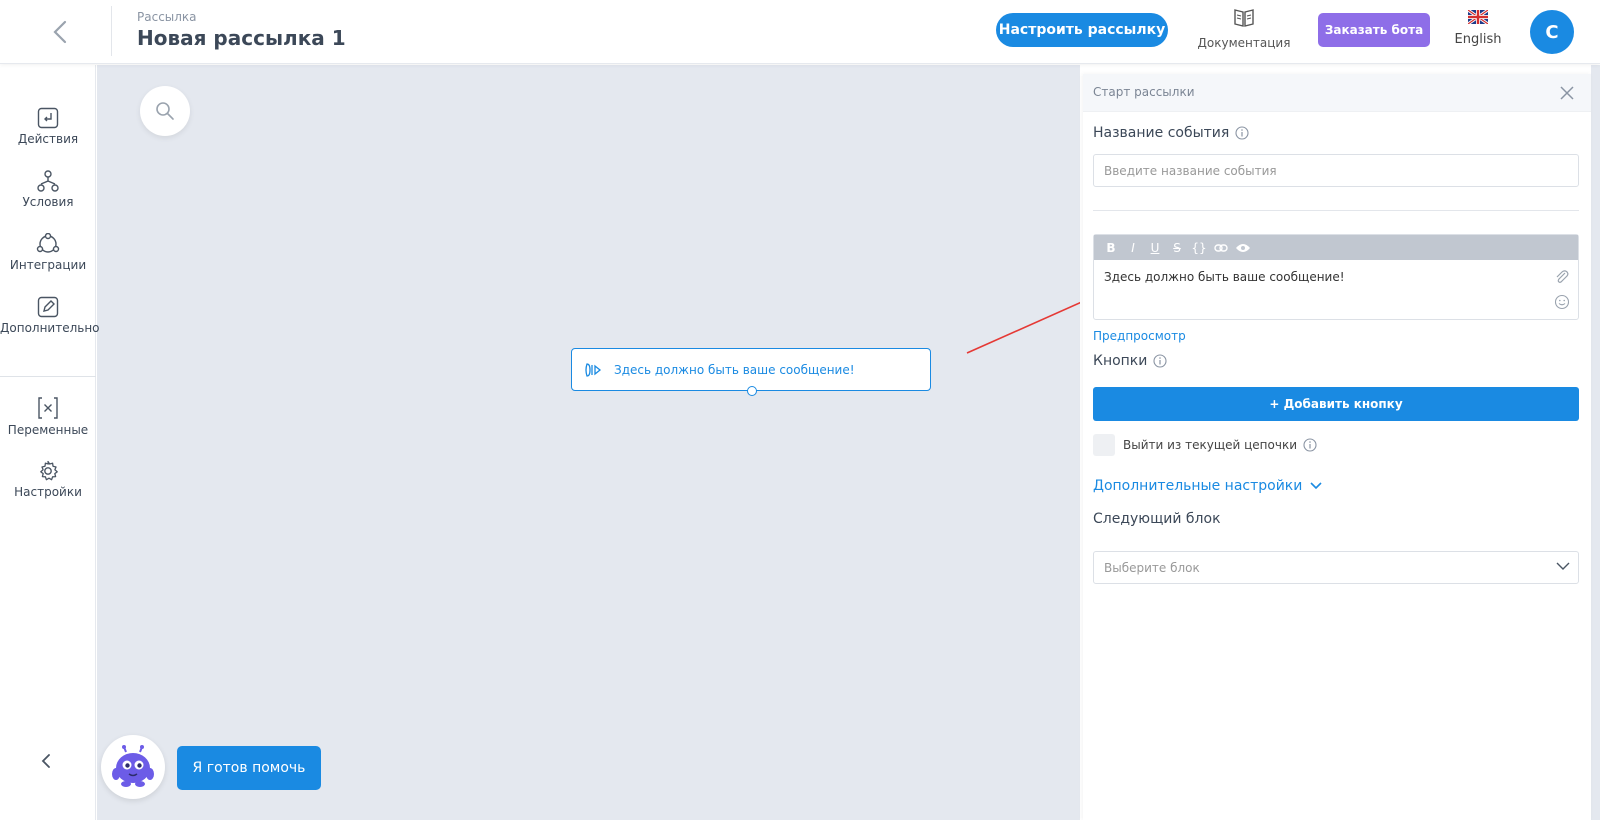  Describe the element at coordinates (1552, 32) in the screenshot. I see `user-avatar: C` at that location.